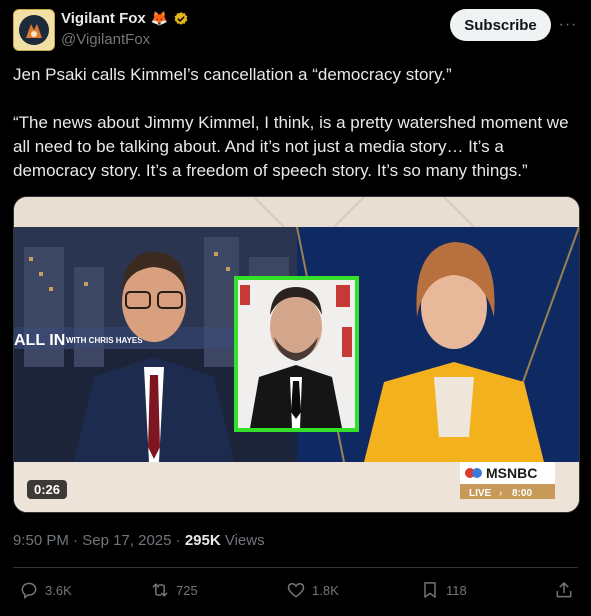 The image size is (591, 616). I want to click on reply-icon, so click(29, 590).